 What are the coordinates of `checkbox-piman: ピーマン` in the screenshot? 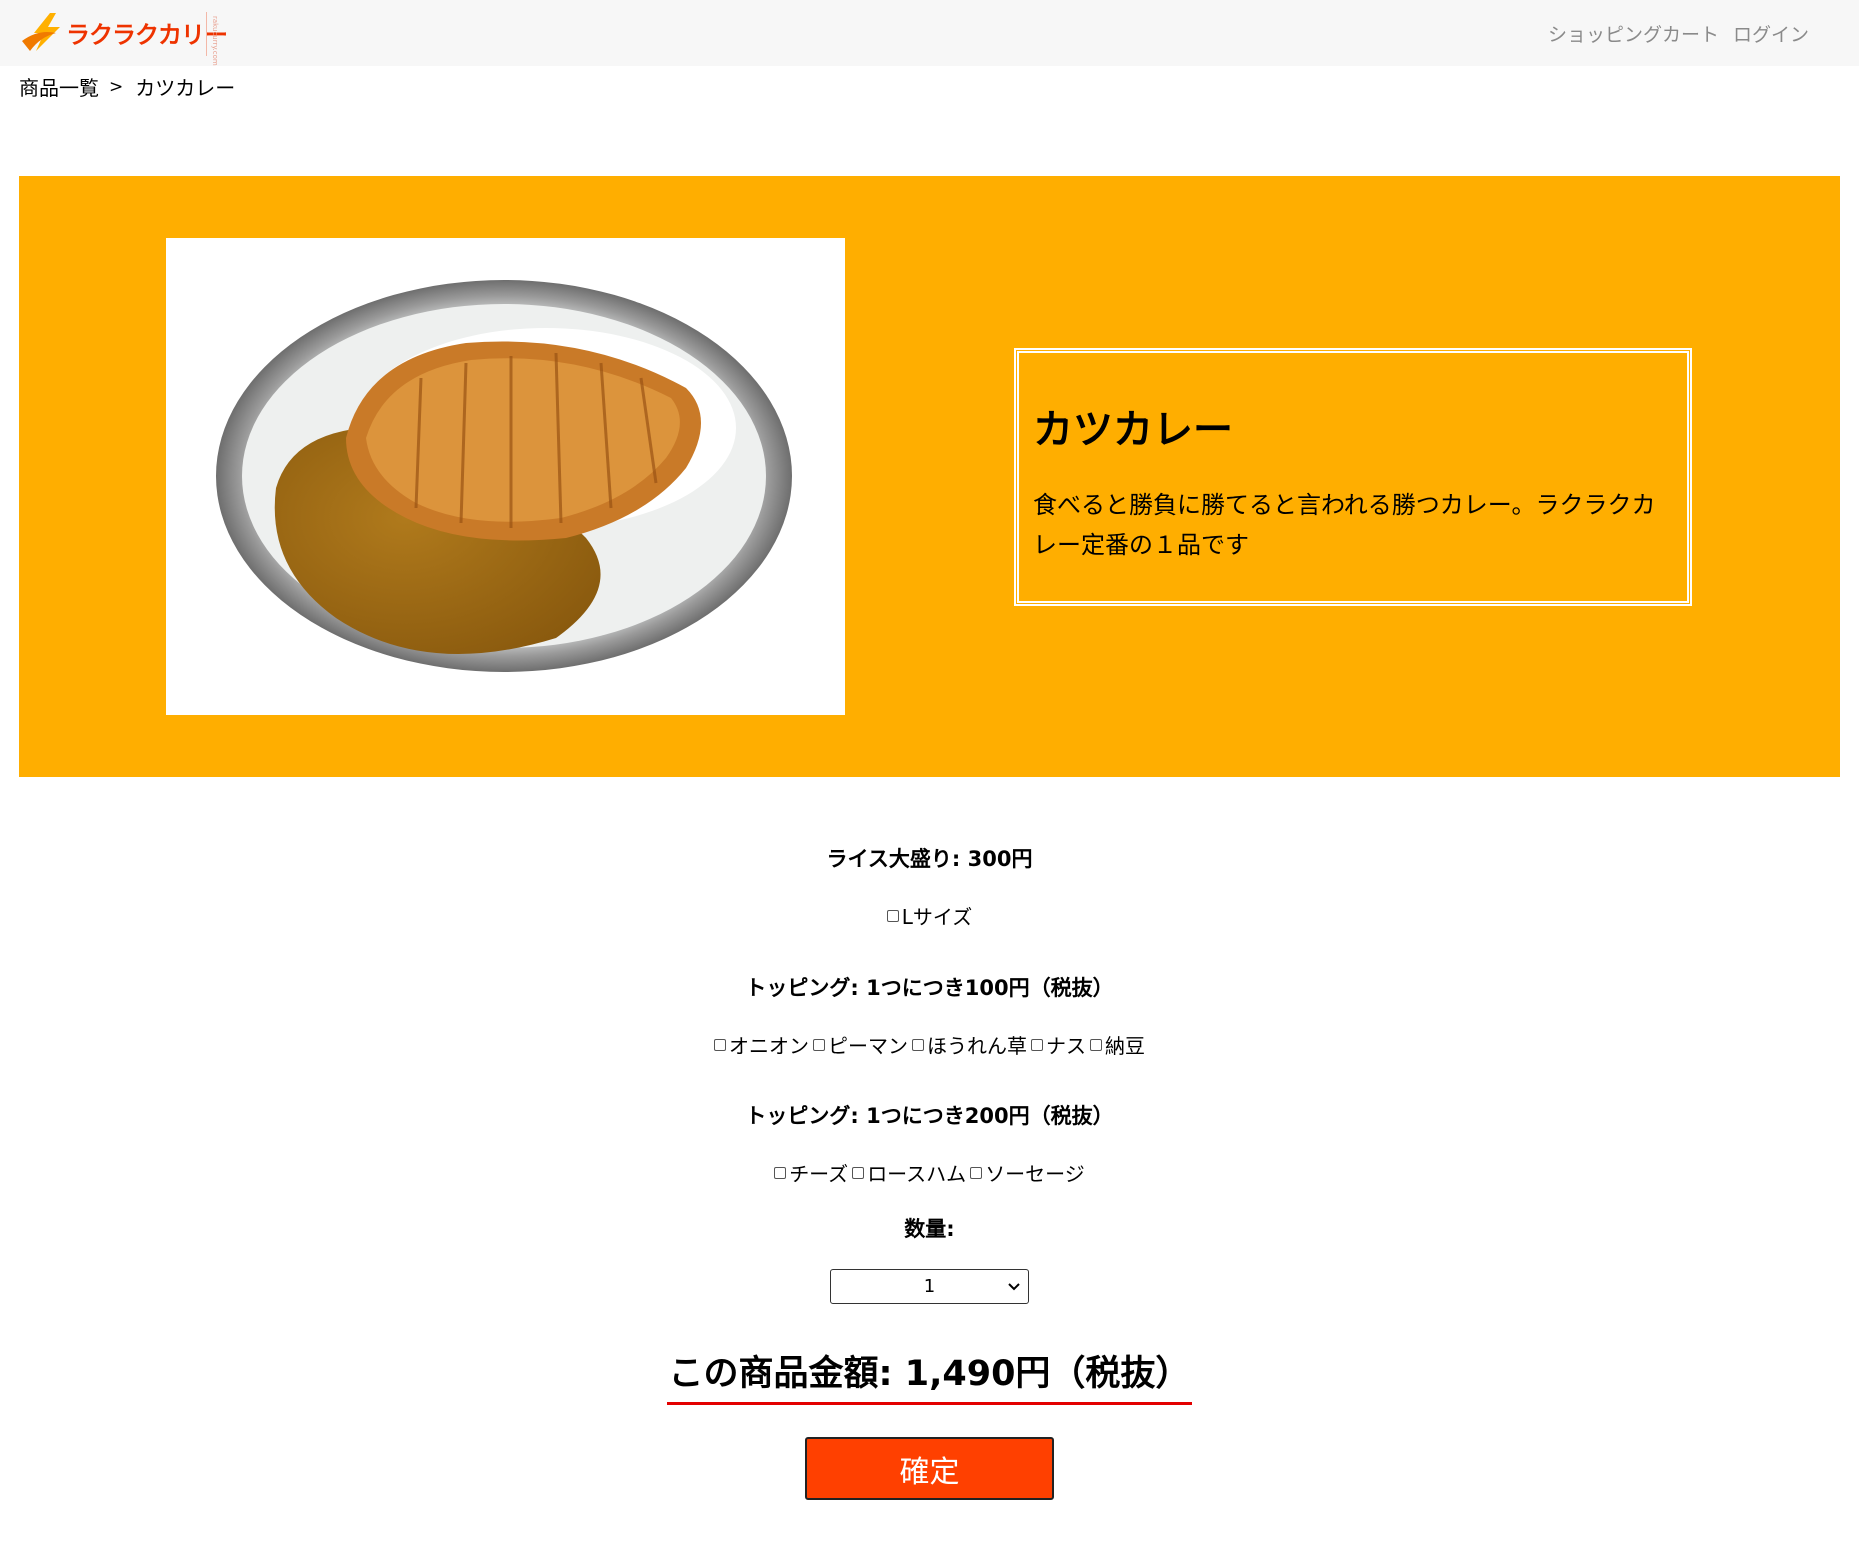 It's located at (860, 1044).